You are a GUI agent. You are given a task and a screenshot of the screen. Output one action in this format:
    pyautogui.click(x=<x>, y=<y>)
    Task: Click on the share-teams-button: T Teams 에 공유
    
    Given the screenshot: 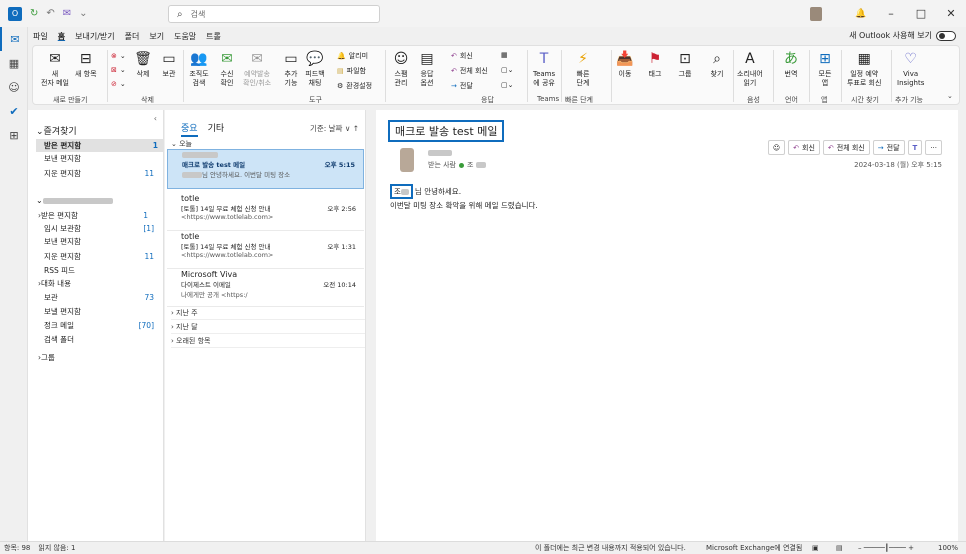 What is the action you would take?
    pyautogui.click(x=544, y=69)
    